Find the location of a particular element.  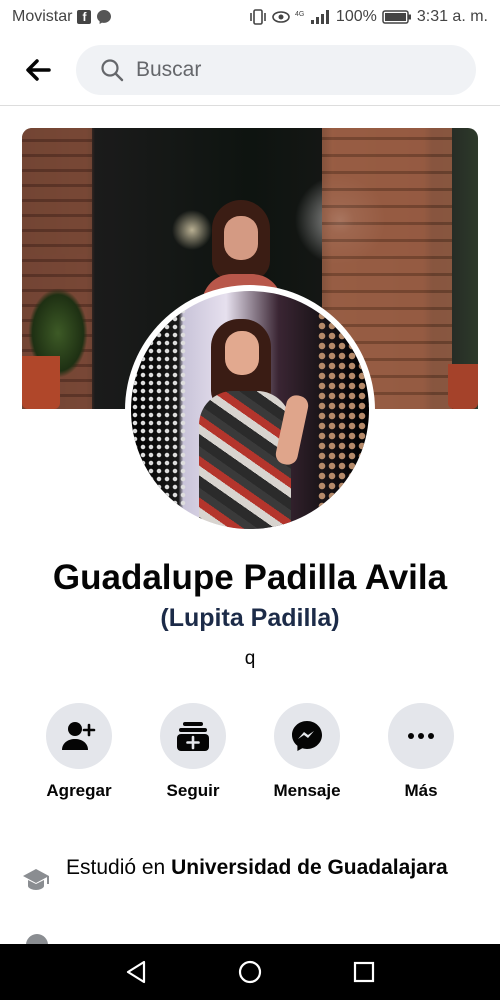

battery-percent: 100% is located at coordinates (356, 16).